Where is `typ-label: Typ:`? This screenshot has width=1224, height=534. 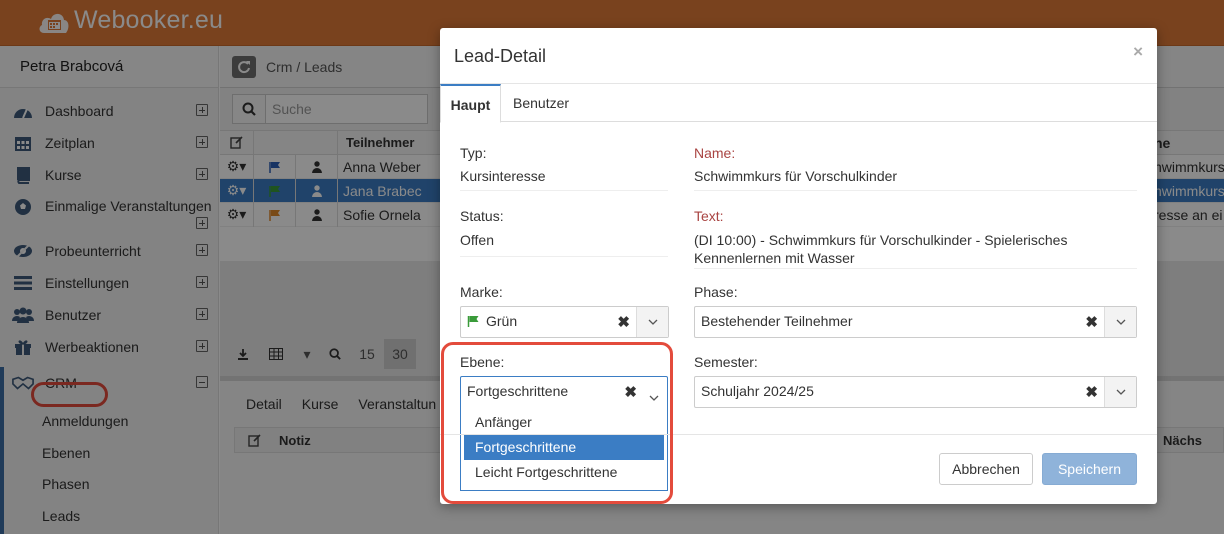
typ-label: Typ: is located at coordinates (473, 153).